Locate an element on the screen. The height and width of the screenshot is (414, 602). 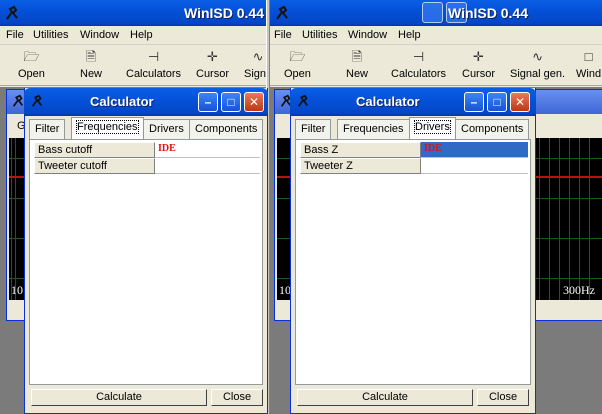
window-icon: □ is located at coordinates (588, 56).